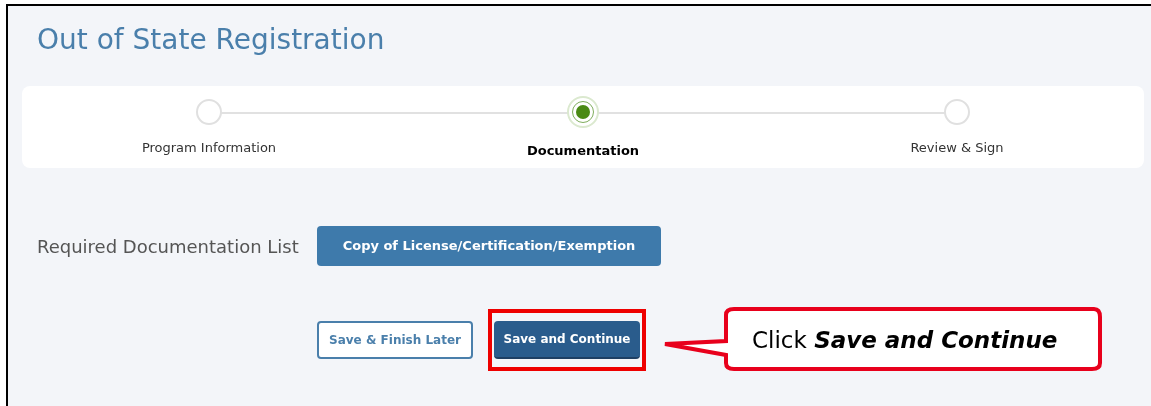 The image size is (1151, 406). Describe the element at coordinates (211, 40) in the screenshot. I see `page-title: Out of State Registration` at that location.